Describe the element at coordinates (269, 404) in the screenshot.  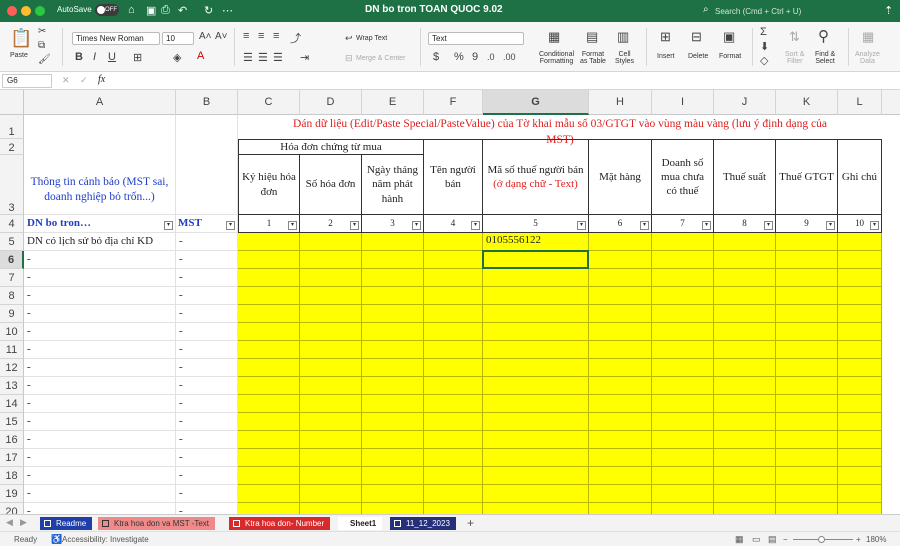
I see `cell-c14` at that location.